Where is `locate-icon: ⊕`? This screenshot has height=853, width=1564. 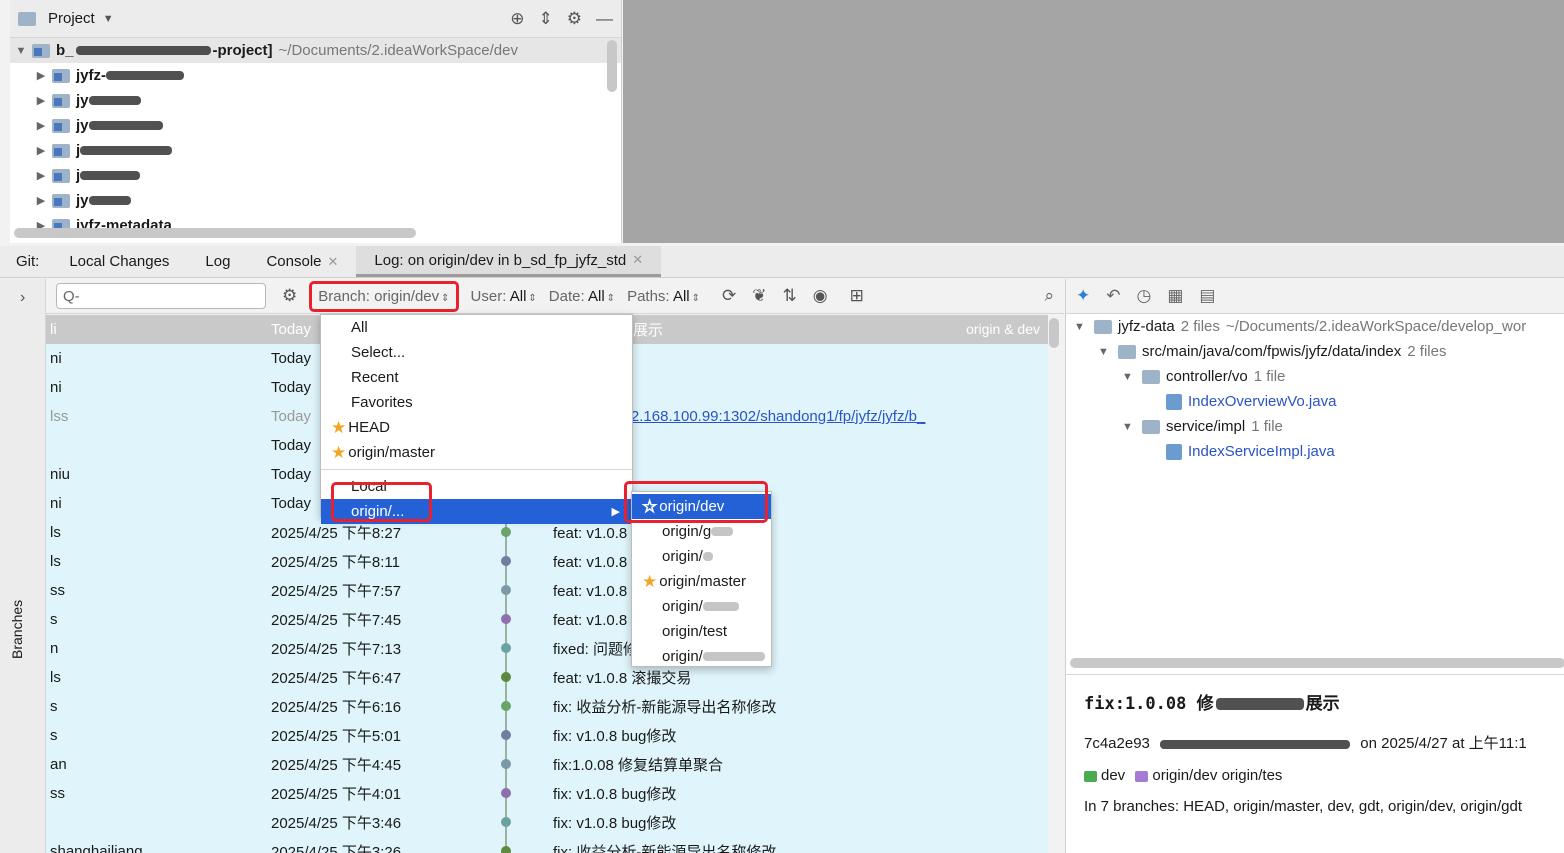 locate-icon: ⊕ is located at coordinates (517, 19).